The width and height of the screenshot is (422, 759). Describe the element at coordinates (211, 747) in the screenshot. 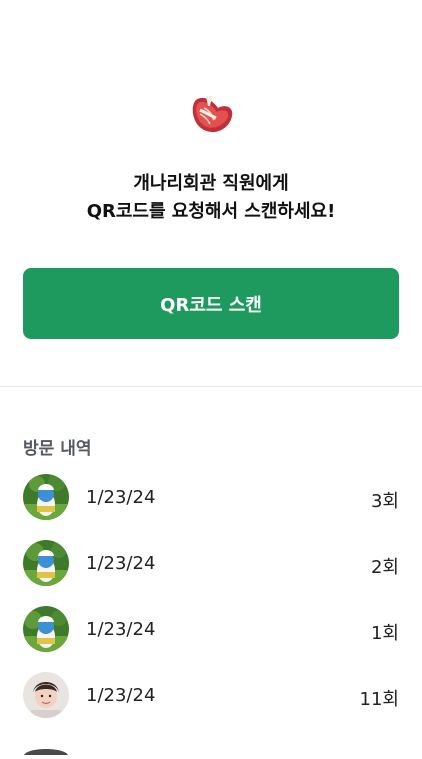

I see `partial-list-item` at that location.